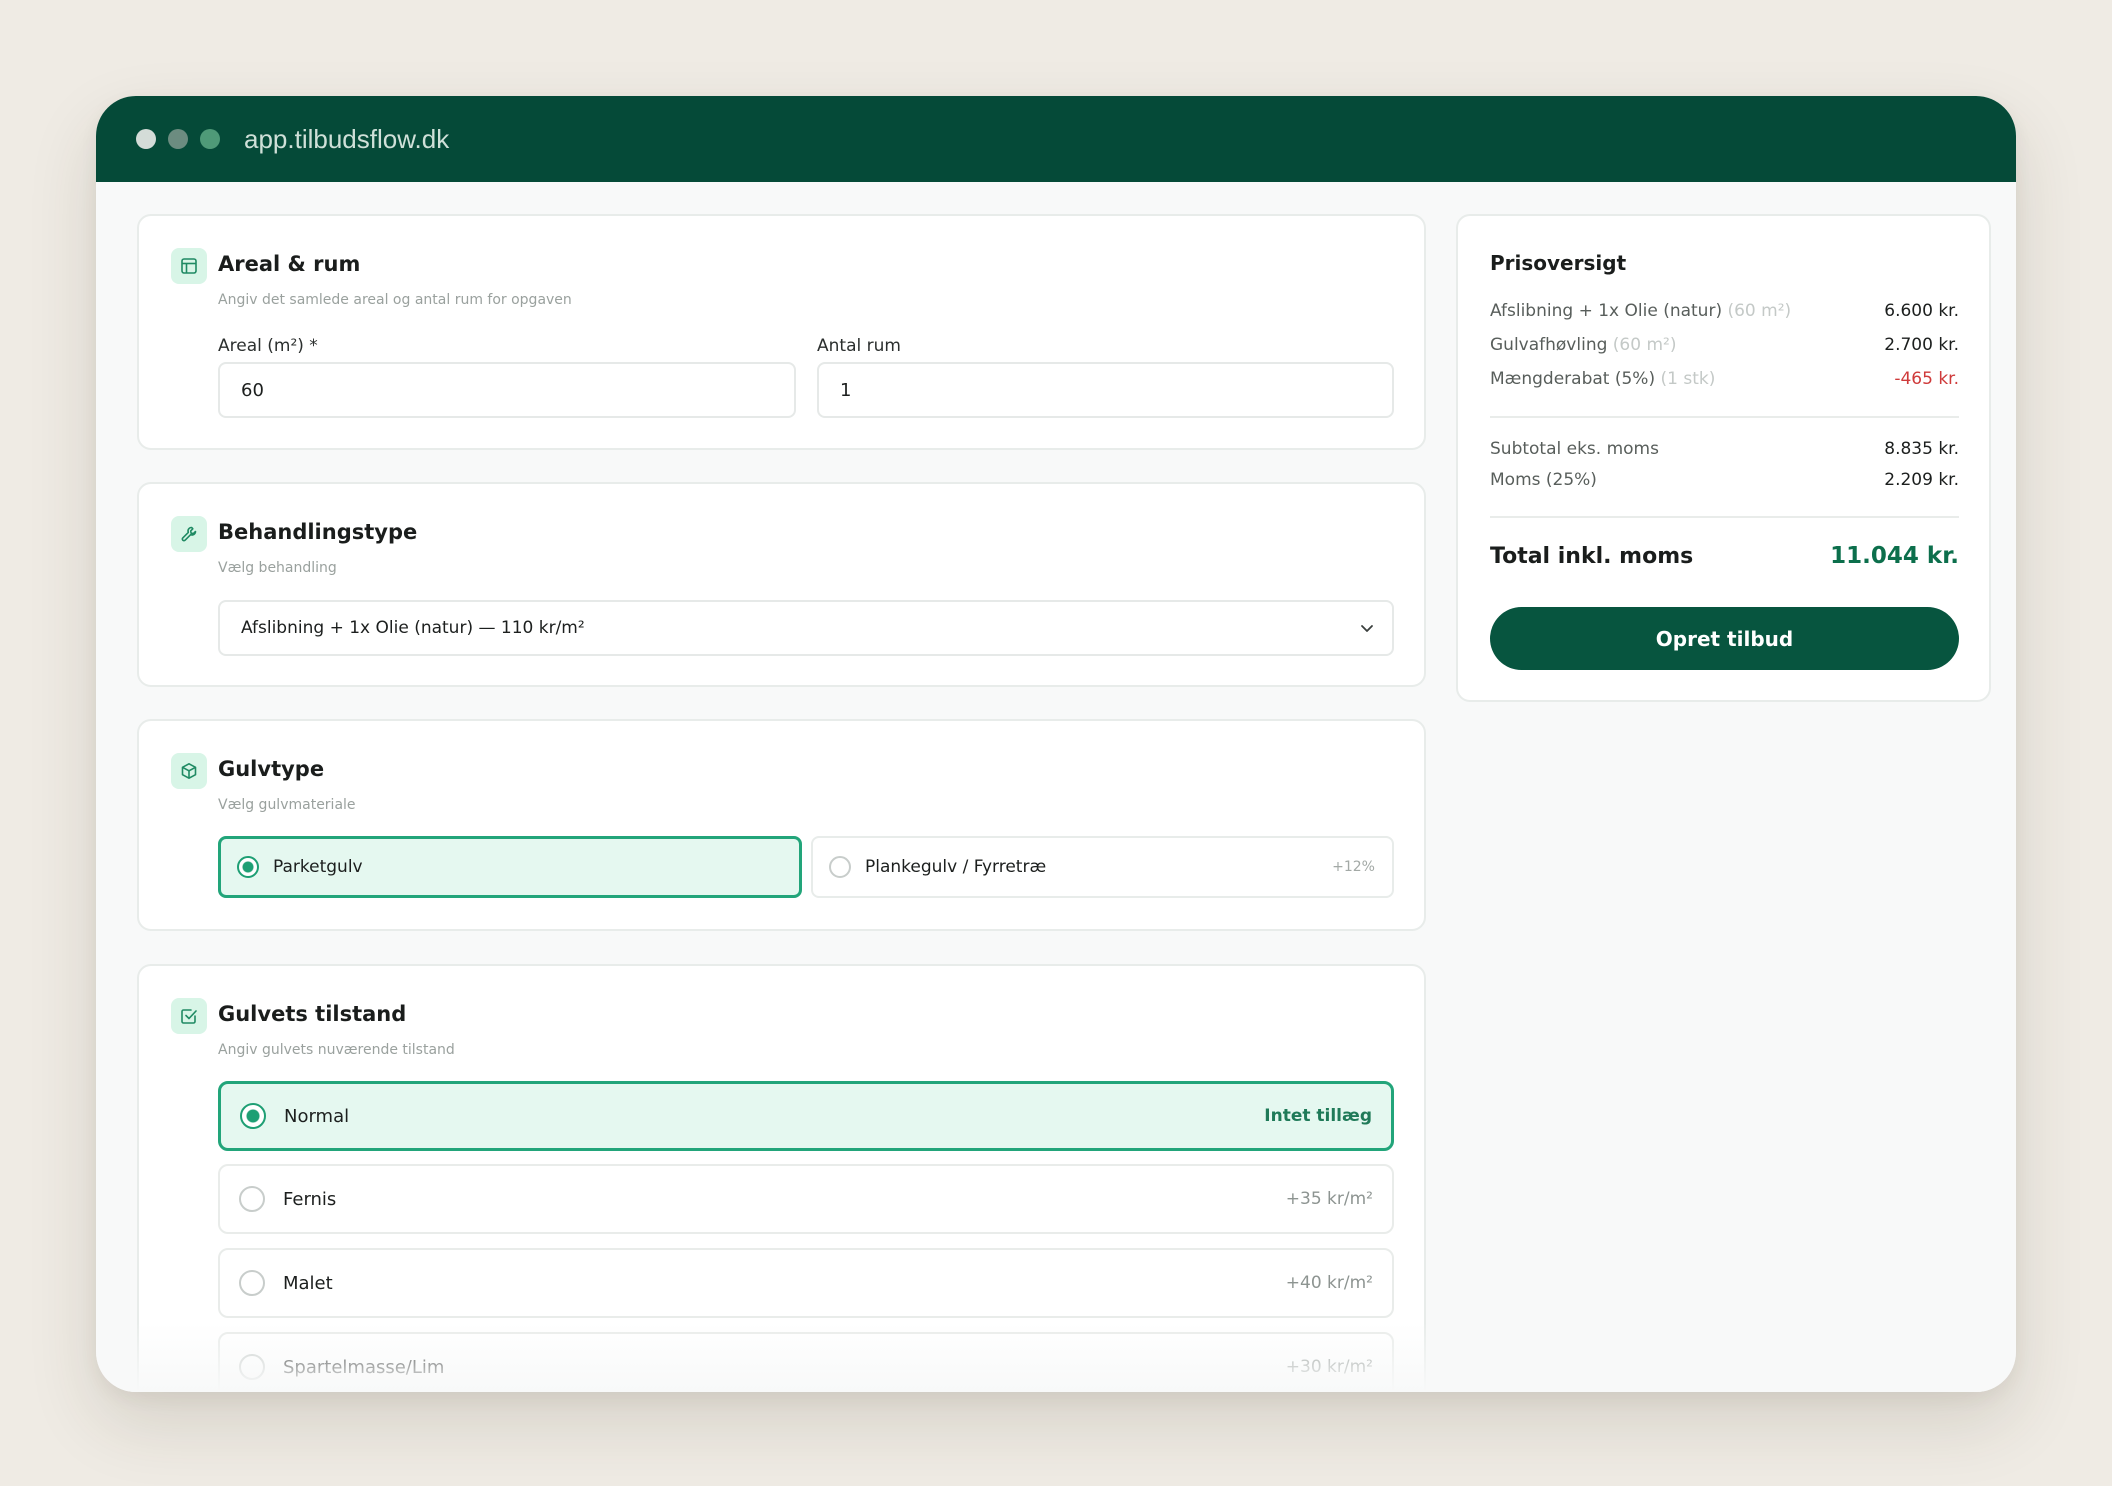 Image resolution: width=2112 pixels, height=1486 pixels. I want to click on price-overview-title: Prisoversigt, so click(1558, 263).